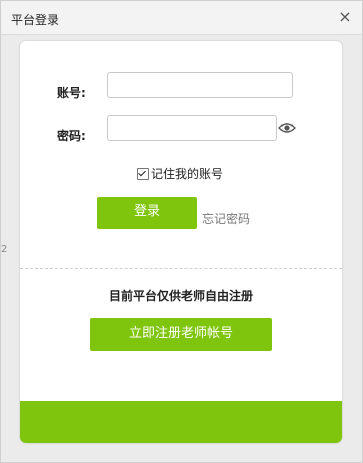 Image resolution: width=363 pixels, height=463 pixels. I want to click on dialog-title: 平台登录, so click(35, 20).